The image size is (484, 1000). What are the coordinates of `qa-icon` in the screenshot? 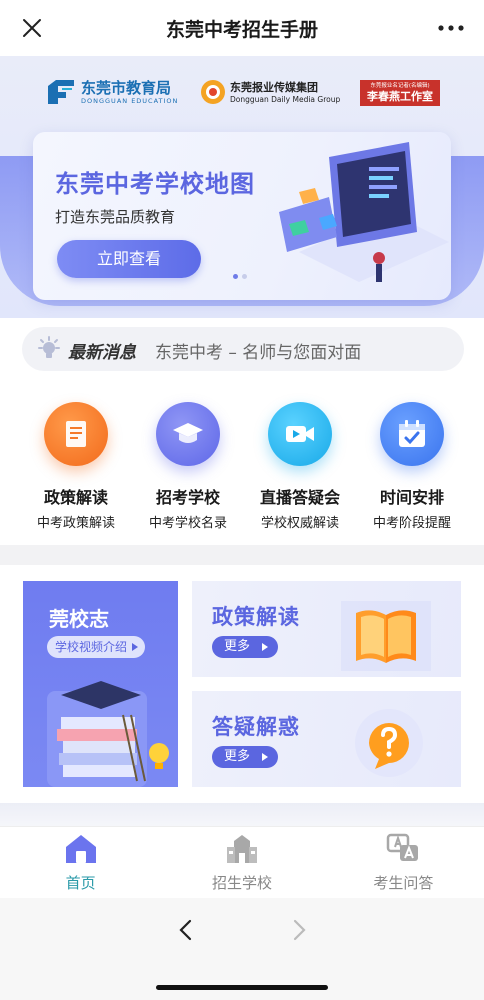 It's located at (403, 847).